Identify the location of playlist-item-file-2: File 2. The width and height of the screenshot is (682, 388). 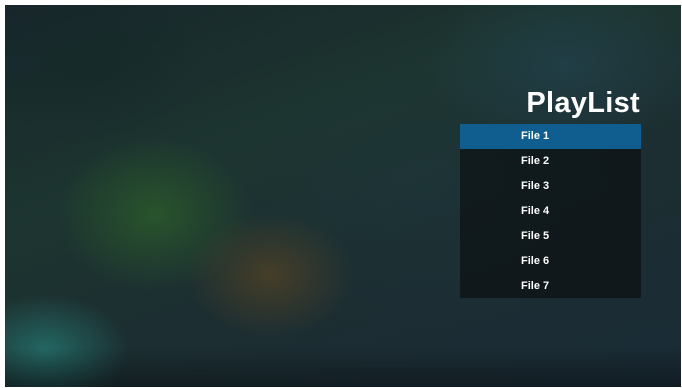
(550, 161).